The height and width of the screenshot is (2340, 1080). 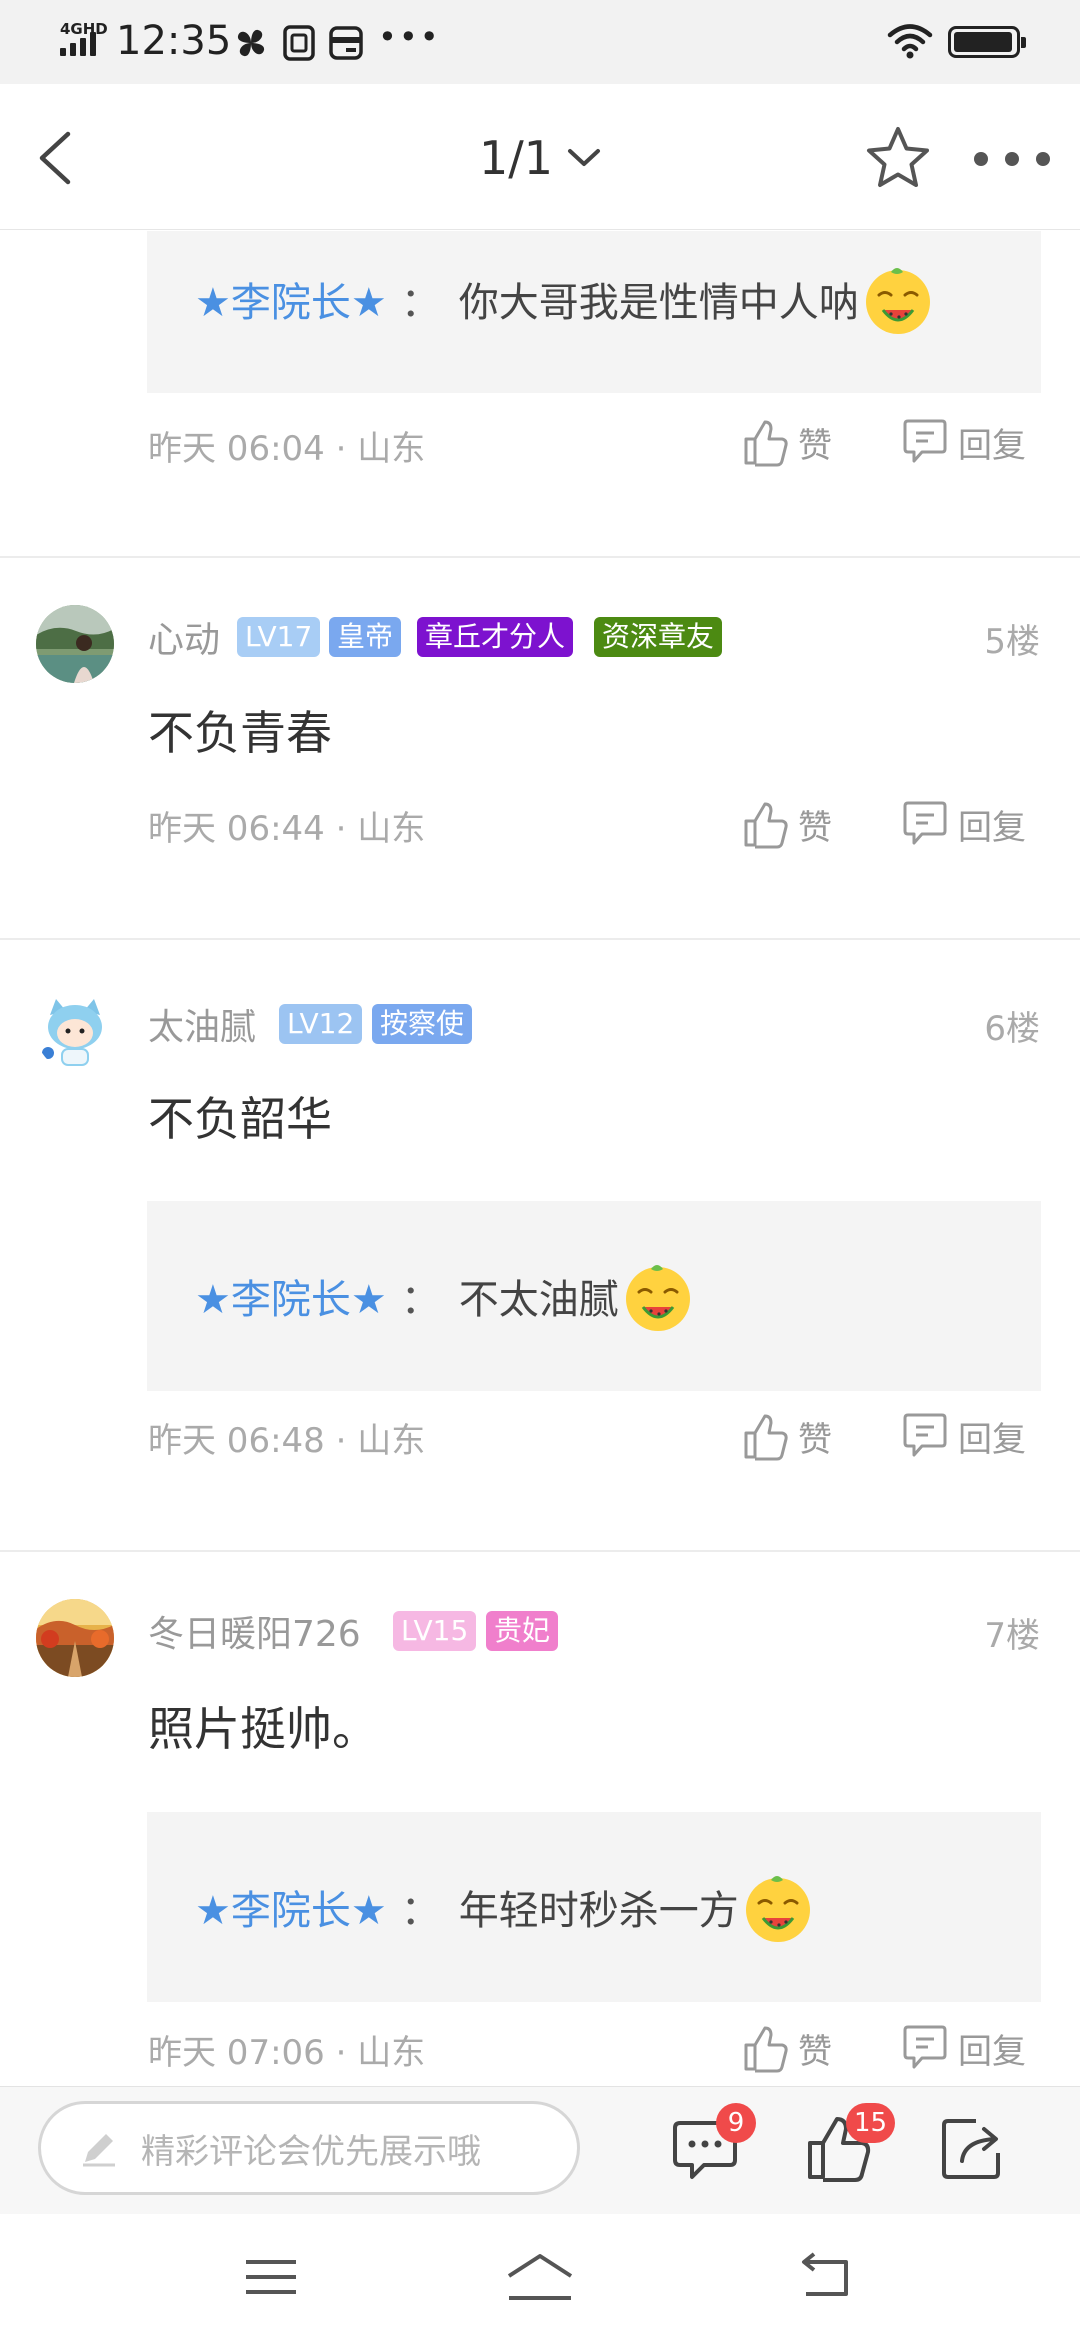 I want to click on reply-box: ★李院长★ ： 你大哥我是性情中人呐, so click(x=594, y=312).